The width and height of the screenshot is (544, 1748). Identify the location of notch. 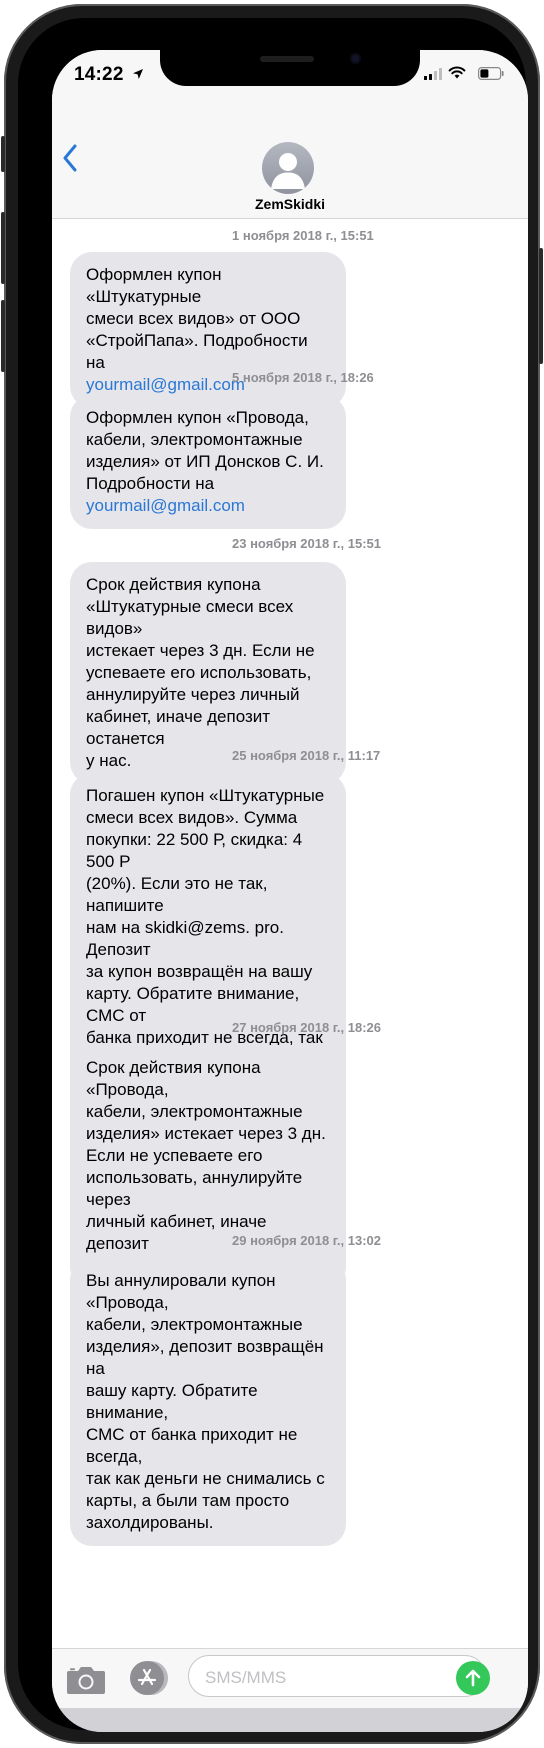
(290, 68).